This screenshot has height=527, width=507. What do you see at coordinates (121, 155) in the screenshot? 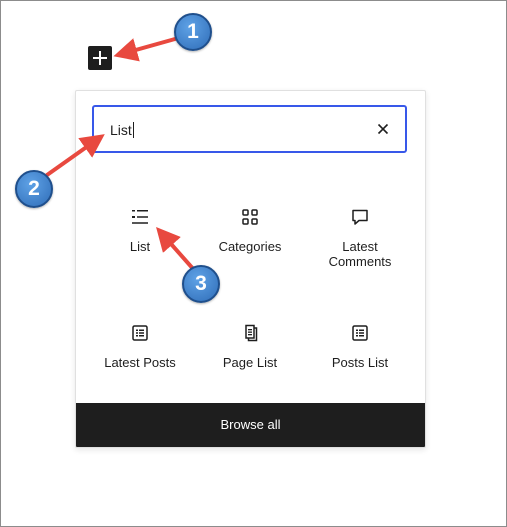
I see `annotation-arrows` at bounding box center [121, 155].